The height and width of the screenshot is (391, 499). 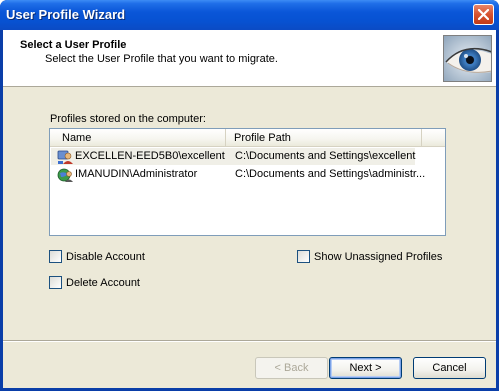 What do you see at coordinates (138, 138) in the screenshot?
I see `column-header-name: Name` at bounding box center [138, 138].